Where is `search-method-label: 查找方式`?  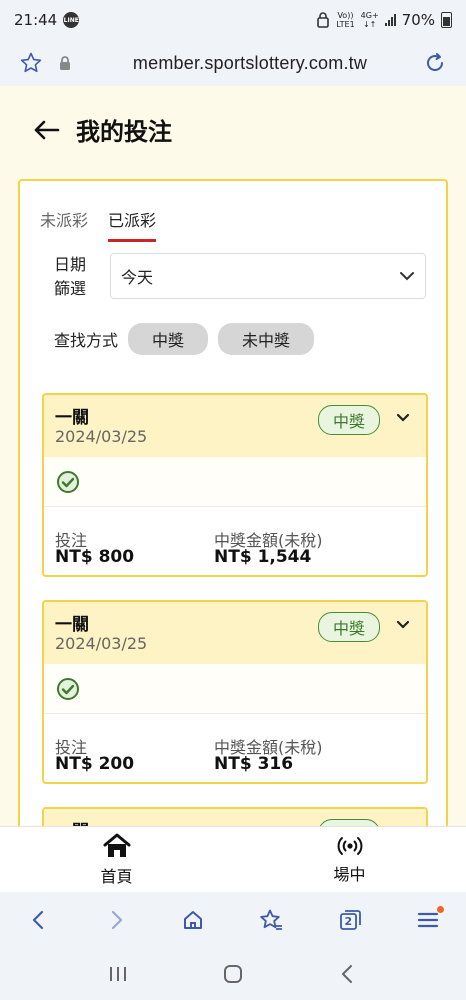
search-method-label: 查找方式 is located at coordinates (86, 340).